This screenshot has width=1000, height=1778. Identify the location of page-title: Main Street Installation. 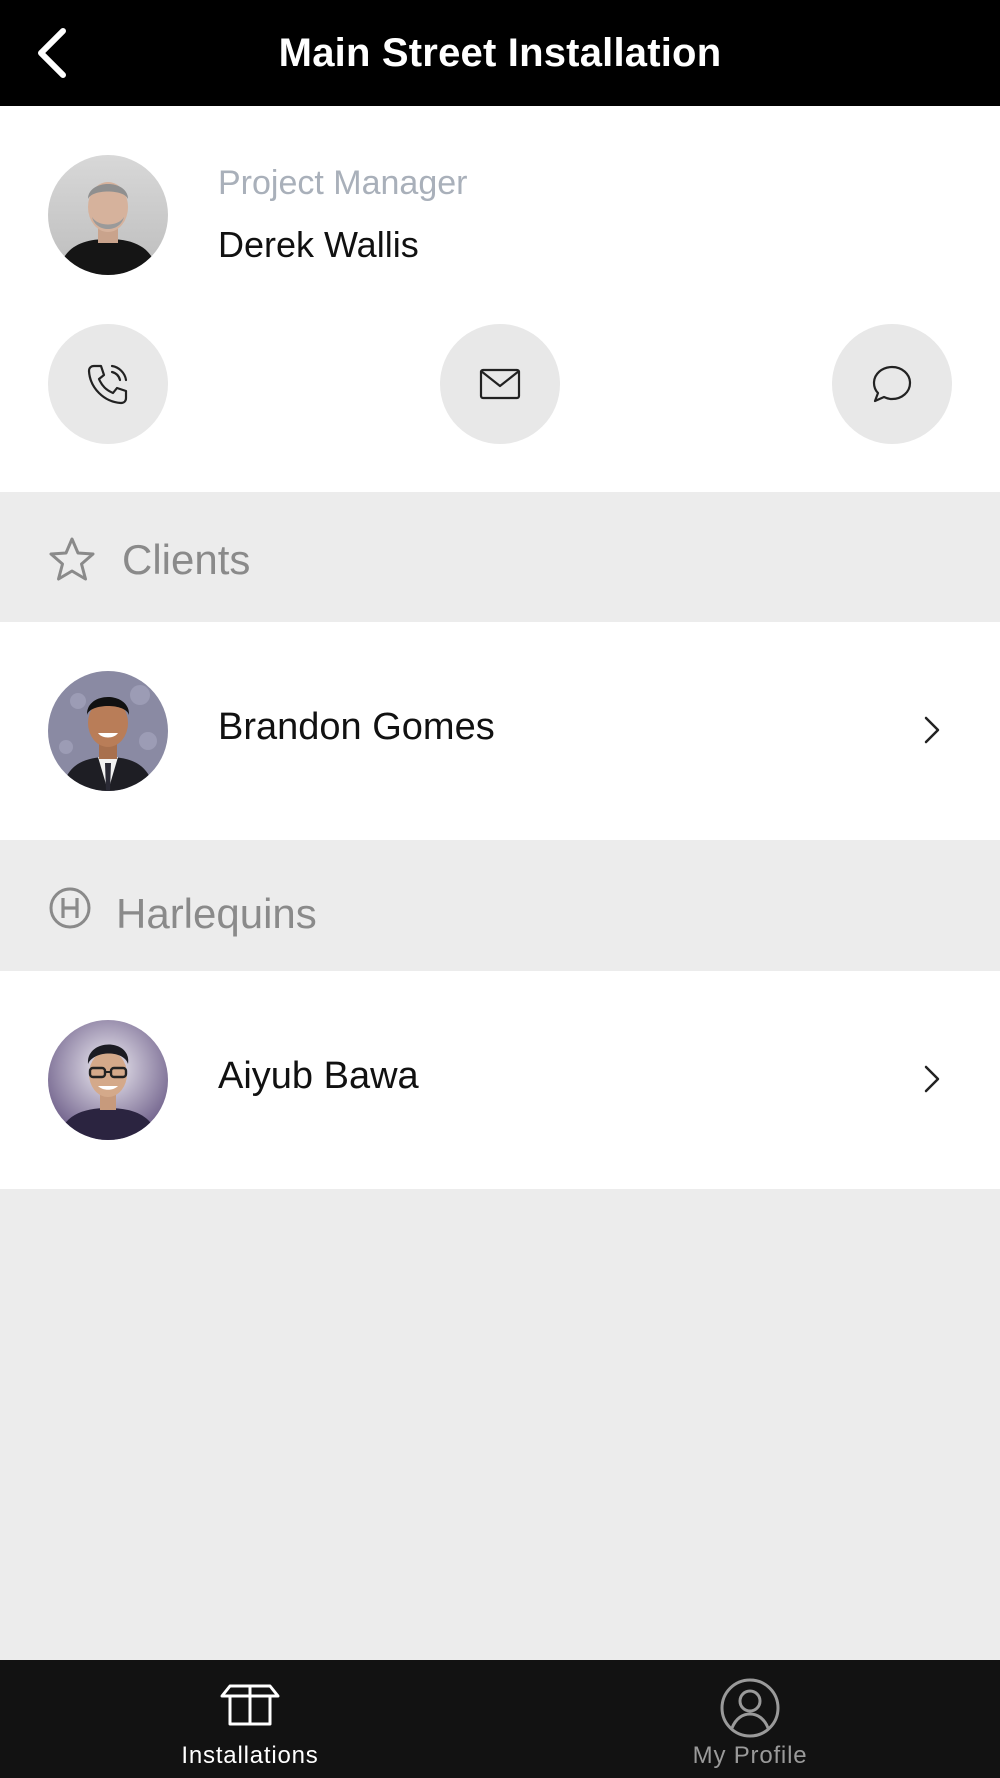
(500, 52).